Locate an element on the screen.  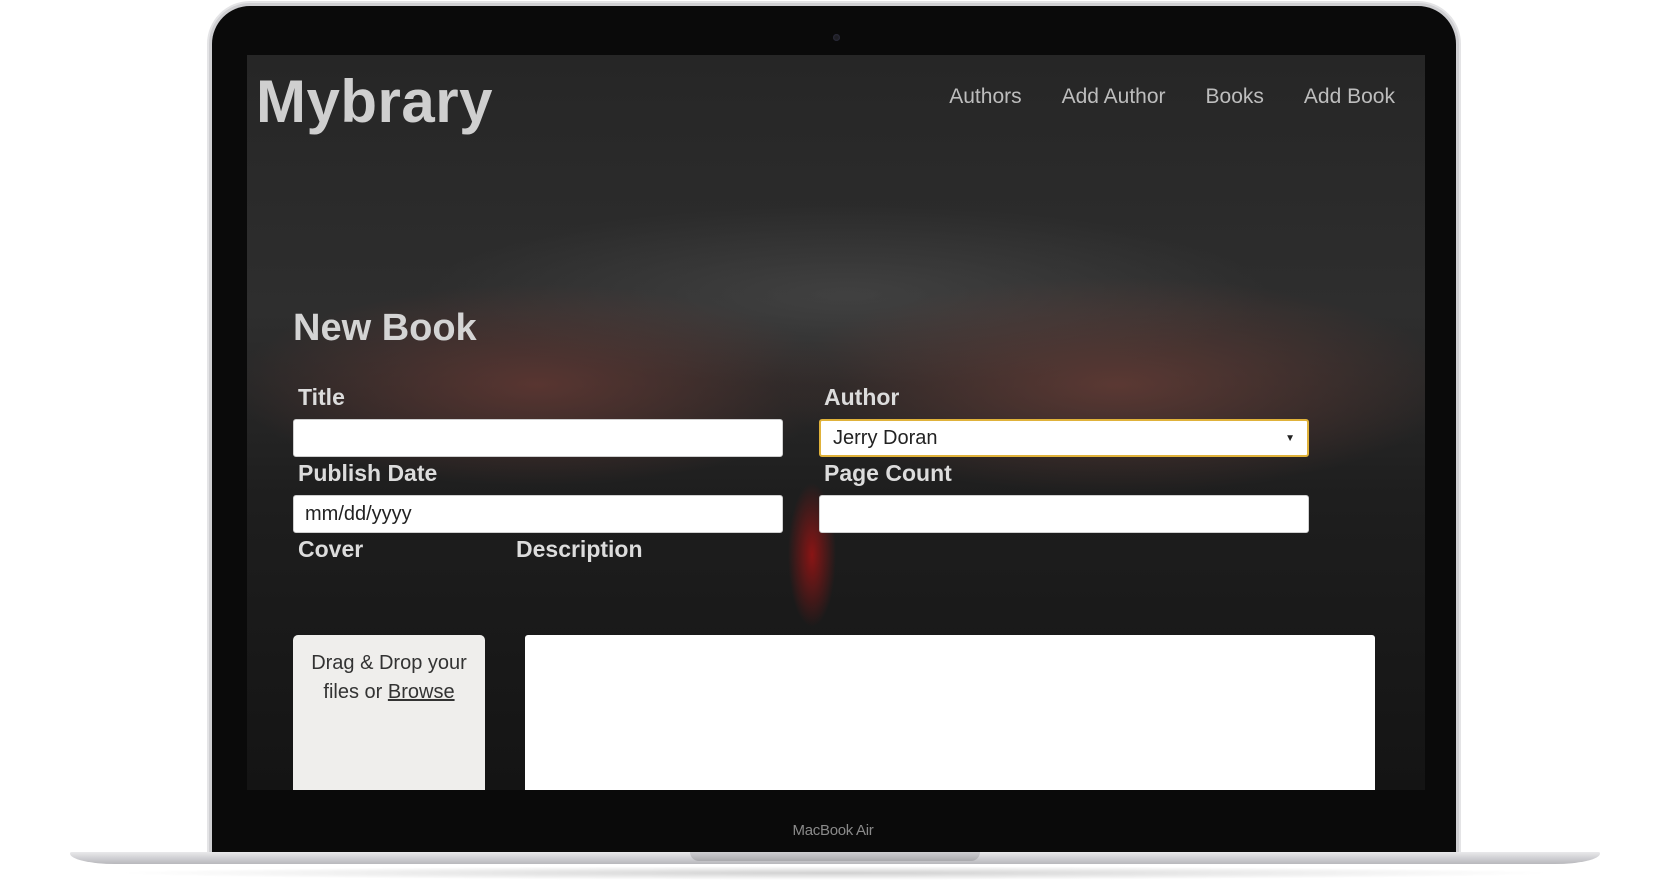
cover-dropzone: Drag & Drop your files or Browse is located at coordinates (389, 712).